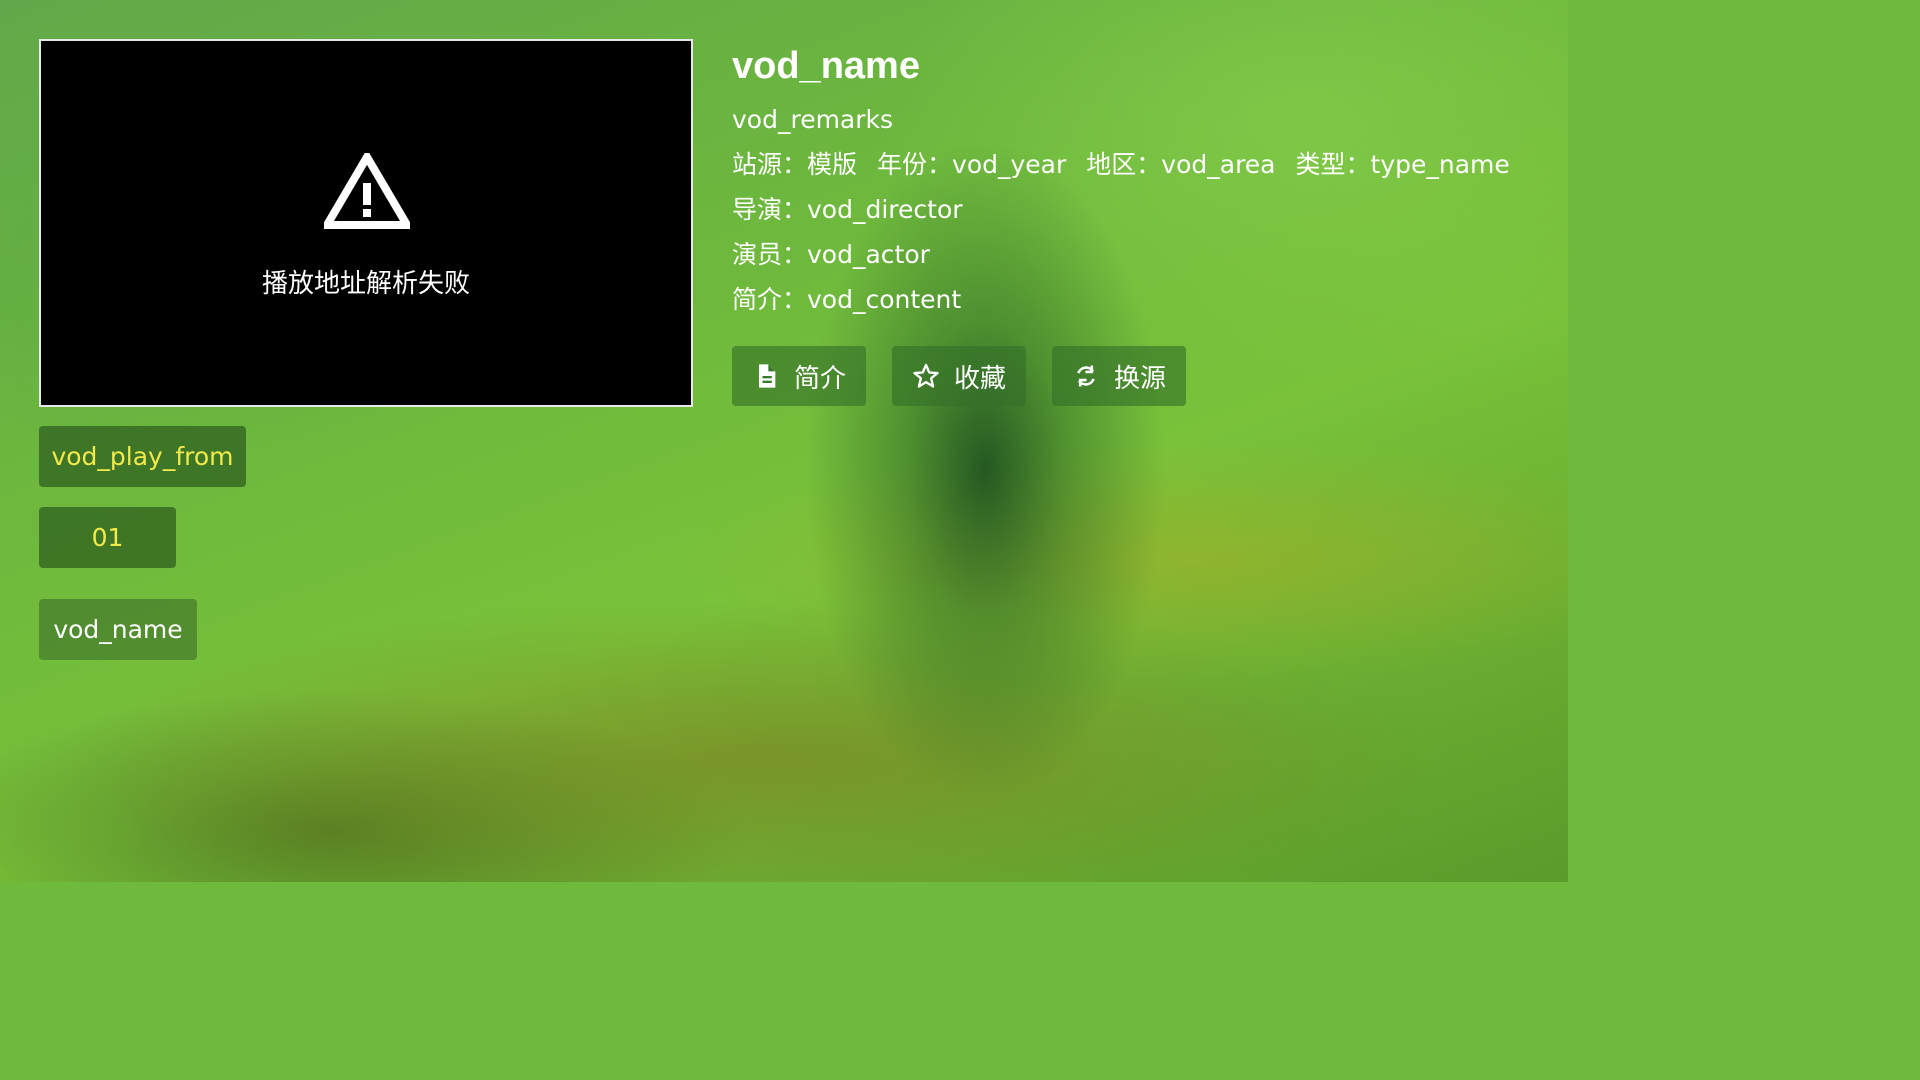 The image size is (1920, 1080). What do you see at coordinates (1140, 378) in the screenshot?
I see `change-source-button-label: 换源` at bounding box center [1140, 378].